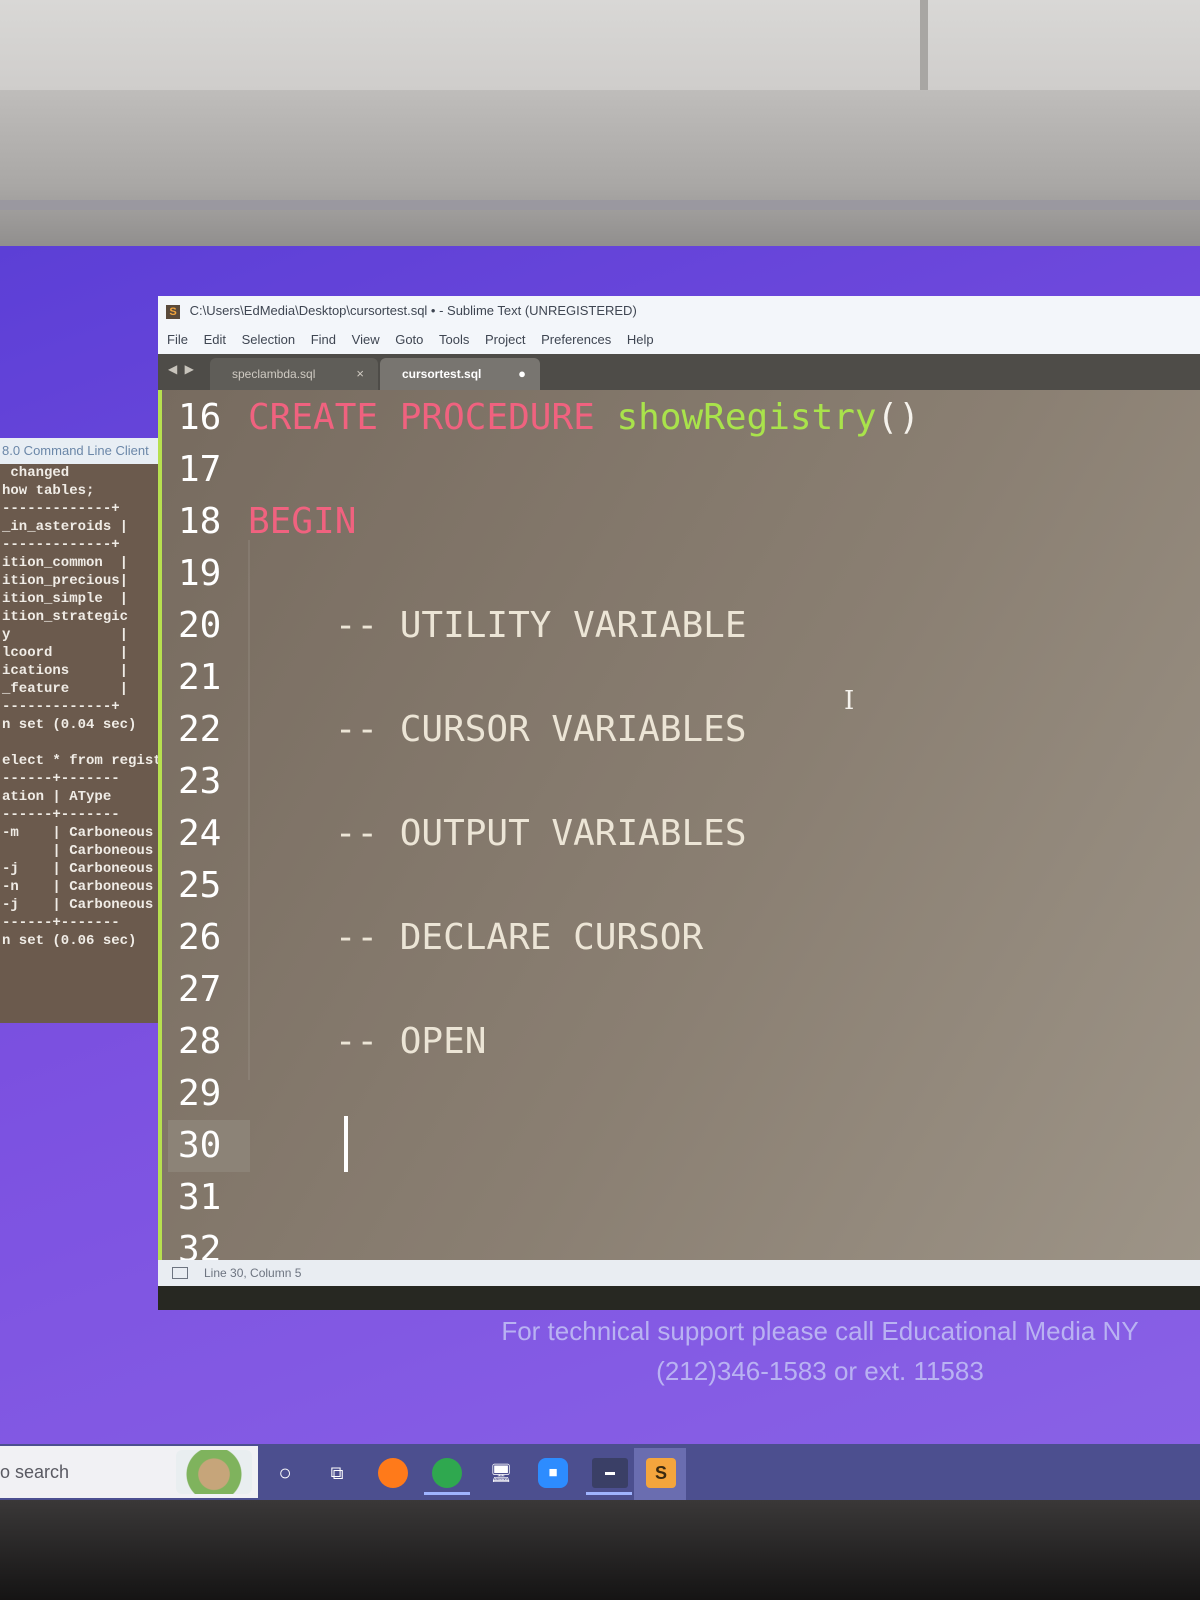 This screenshot has height=1600, width=1200. What do you see at coordinates (820, 1371) in the screenshot?
I see `support-message-line2: (212)346-1583 or ext. 11583` at bounding box center [820, 1371].